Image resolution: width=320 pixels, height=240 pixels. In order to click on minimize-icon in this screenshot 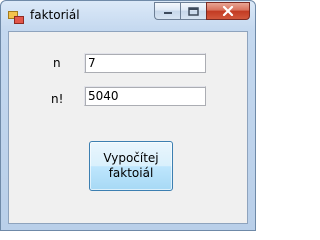, I will do `click(167, 13)`.